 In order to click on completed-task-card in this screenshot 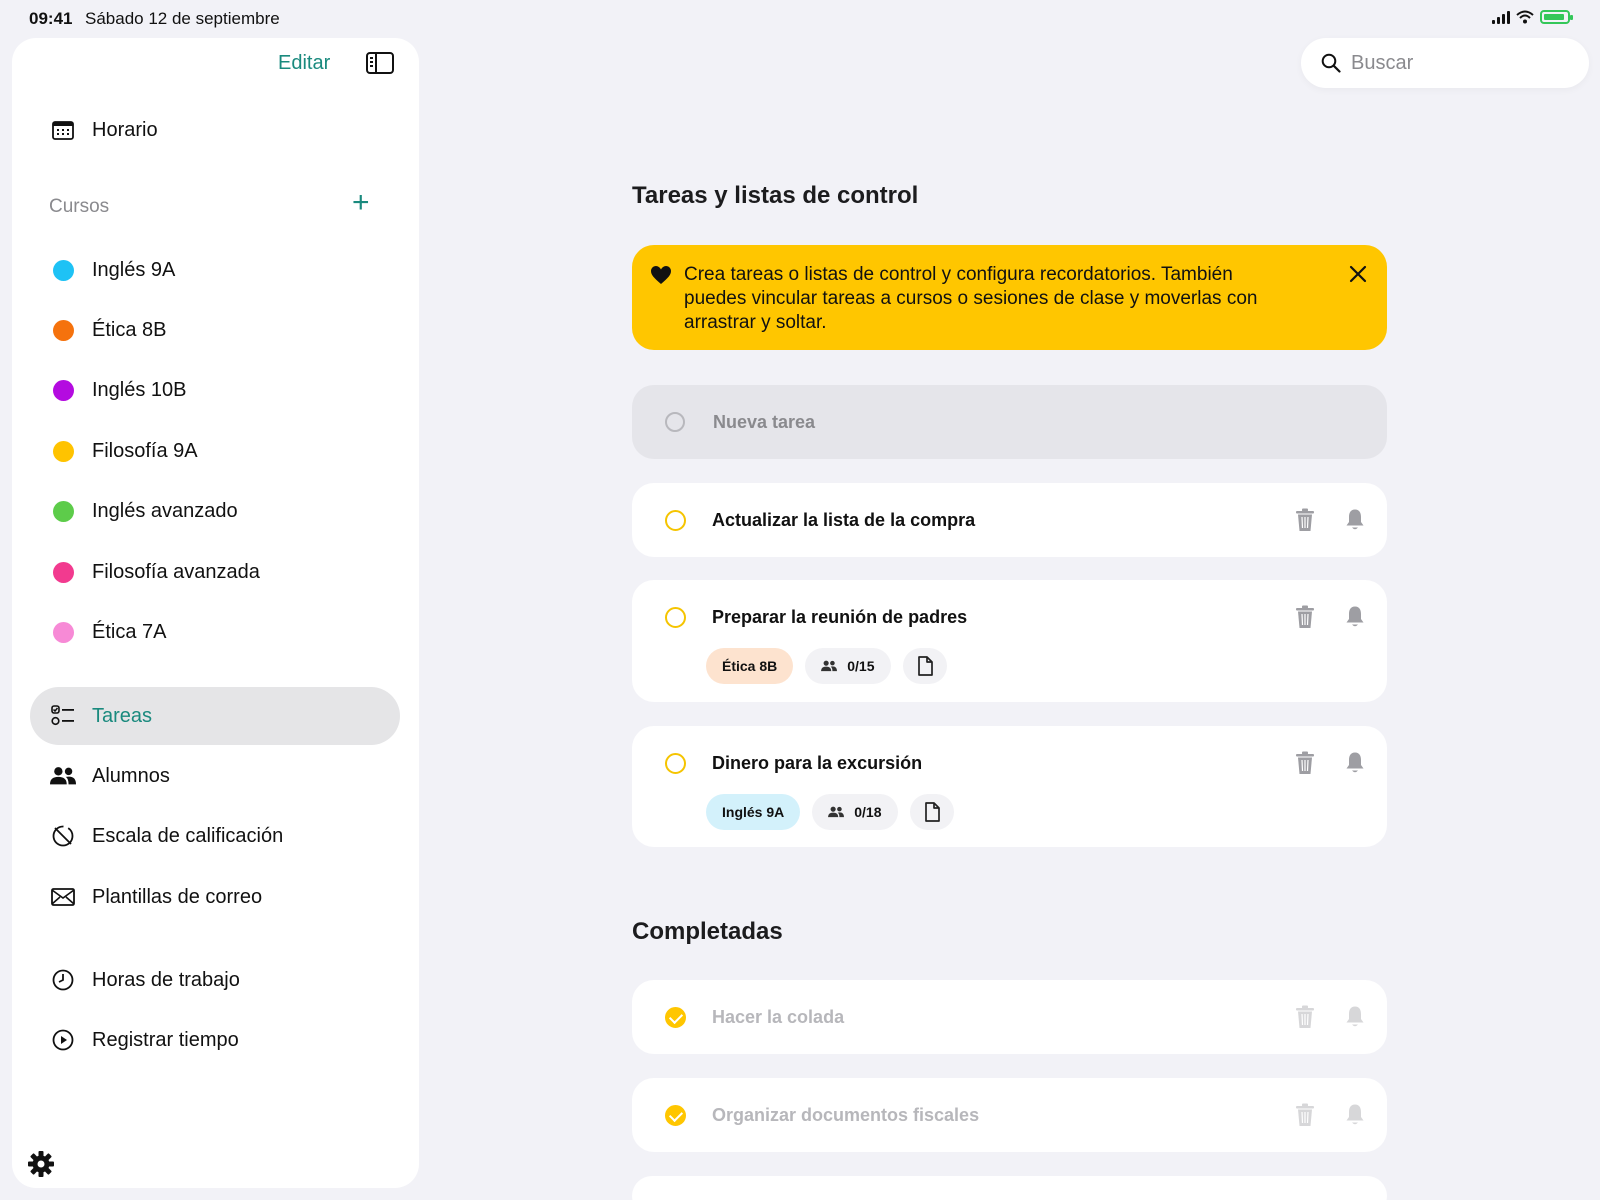, I will do `click(1009, 1188)`.